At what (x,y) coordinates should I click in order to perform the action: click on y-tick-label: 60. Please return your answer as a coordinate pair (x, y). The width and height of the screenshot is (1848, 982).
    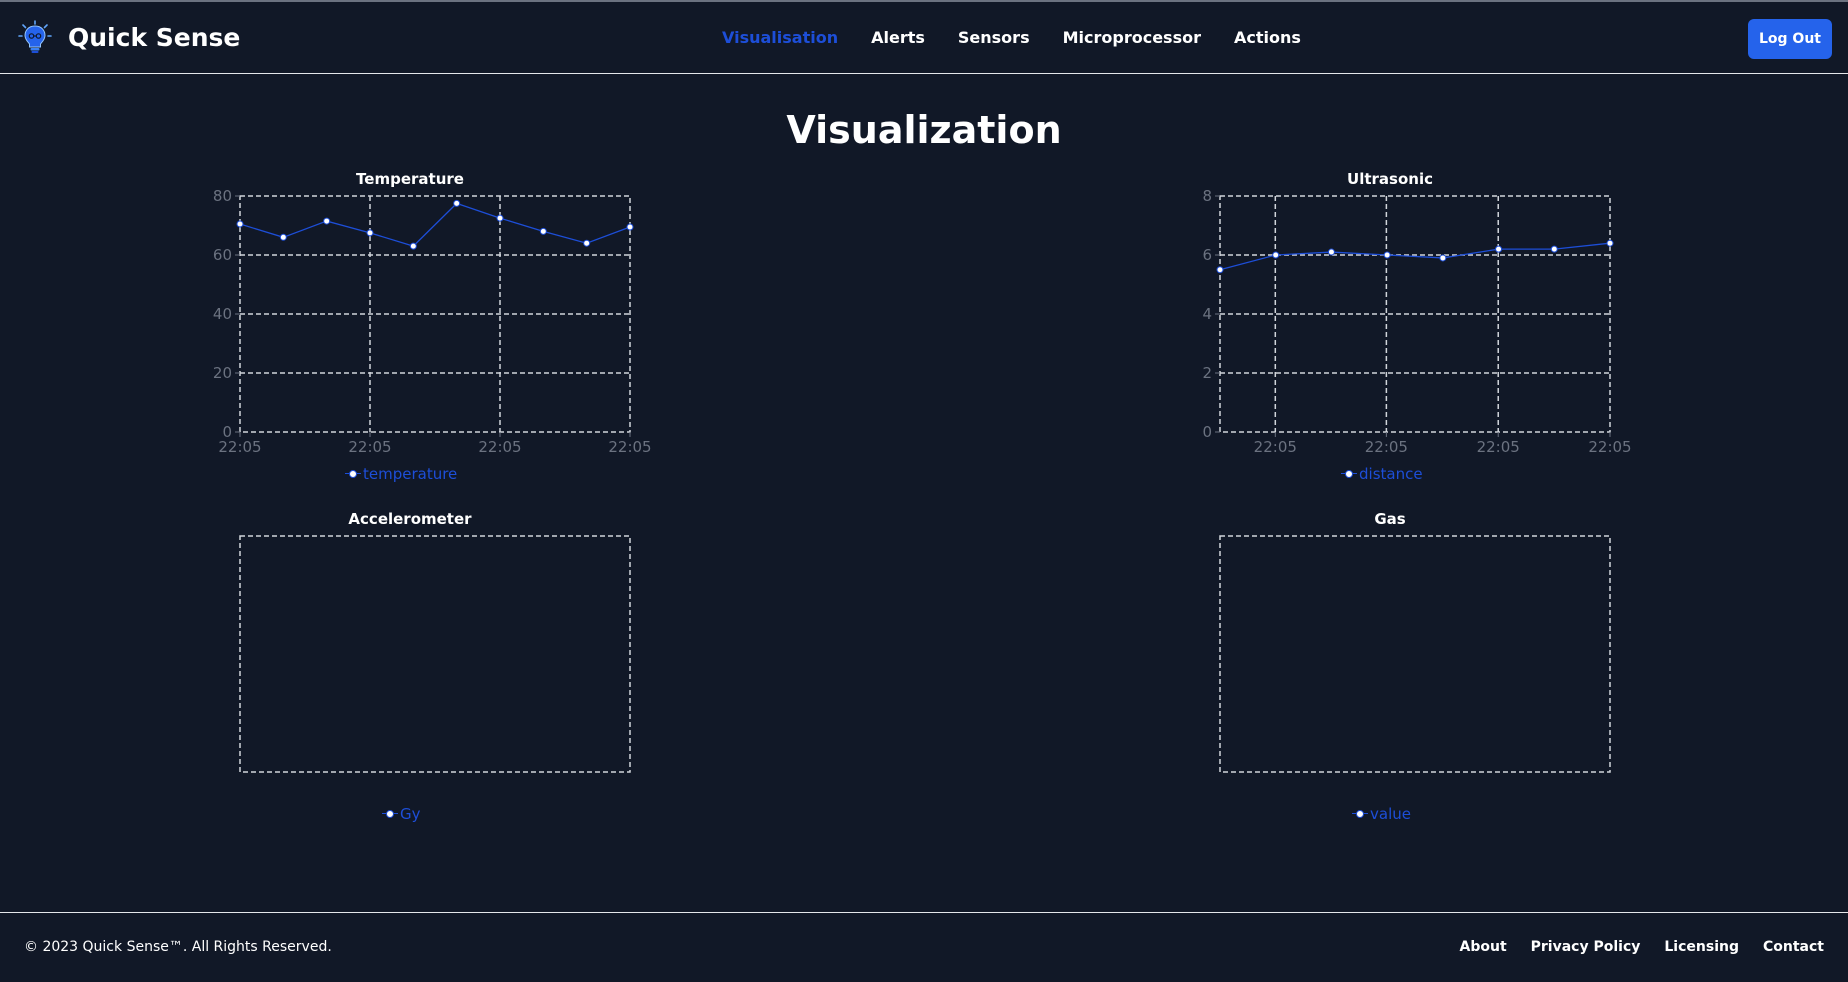
    Looking at the image, I should click on (222, 255).